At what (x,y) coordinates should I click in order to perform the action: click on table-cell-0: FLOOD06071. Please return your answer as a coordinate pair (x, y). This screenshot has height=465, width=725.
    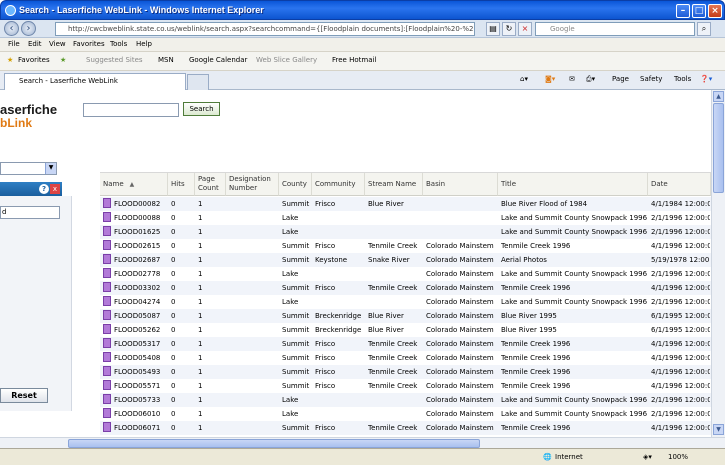
    Looking at the image, I should click on (135, 428).